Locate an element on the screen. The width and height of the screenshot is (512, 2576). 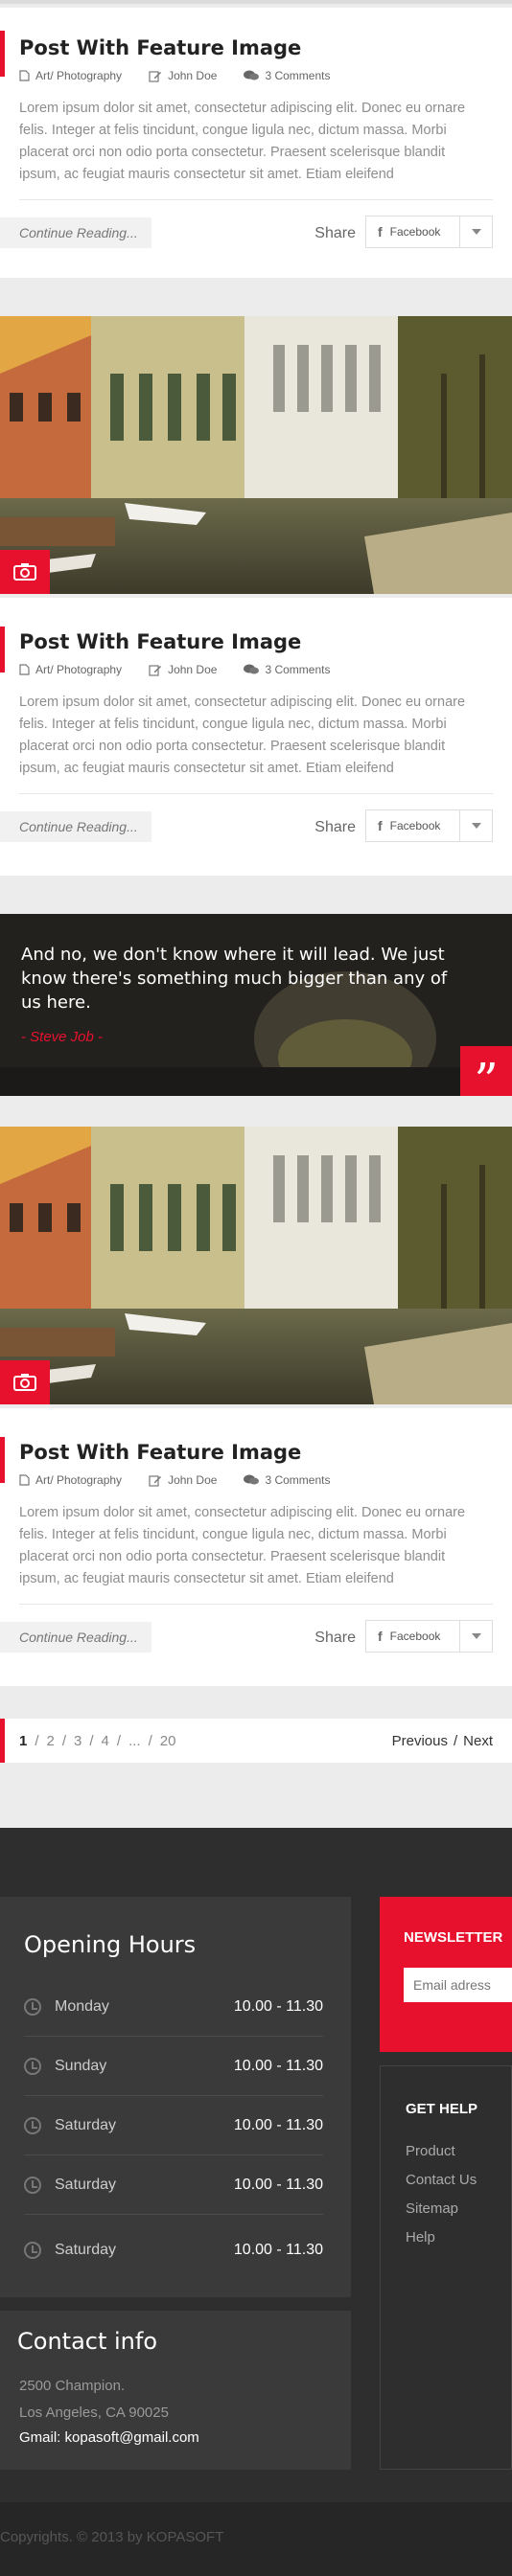
canal-photo is located at coordinates (256, 455).